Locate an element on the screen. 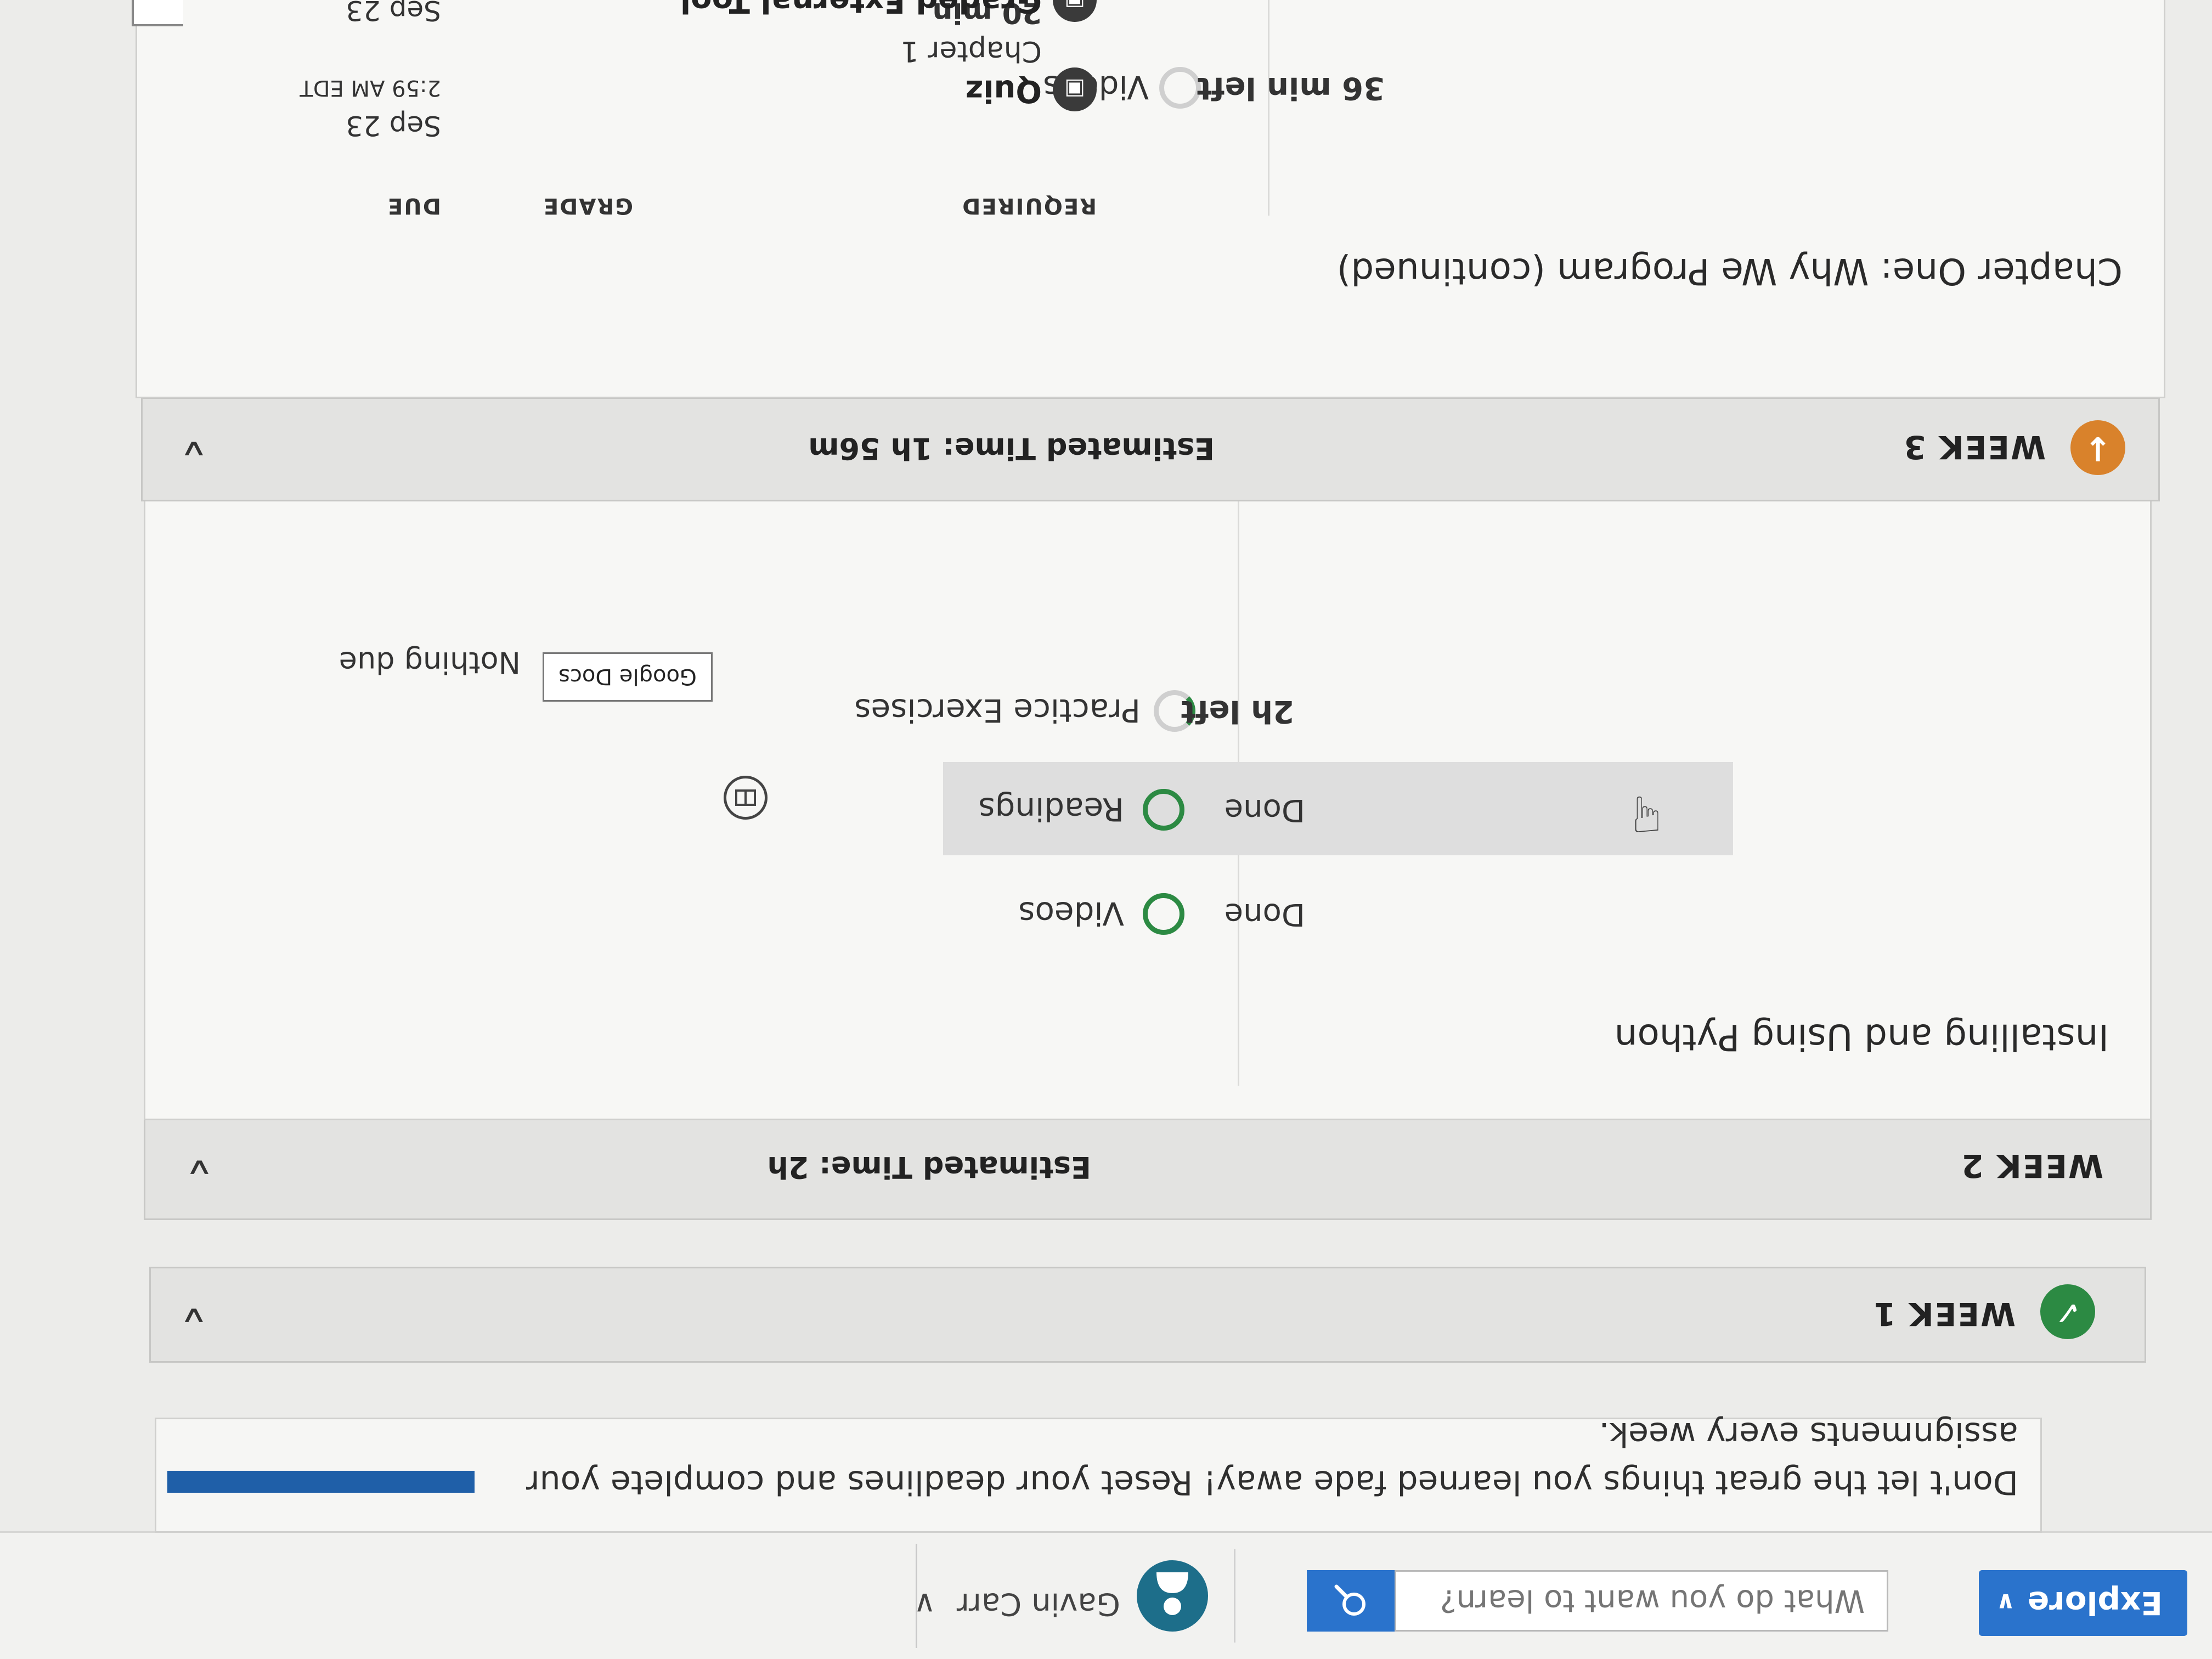 The image size is (2212, 1659). search-icon is located at coordinates (1349, 1600).